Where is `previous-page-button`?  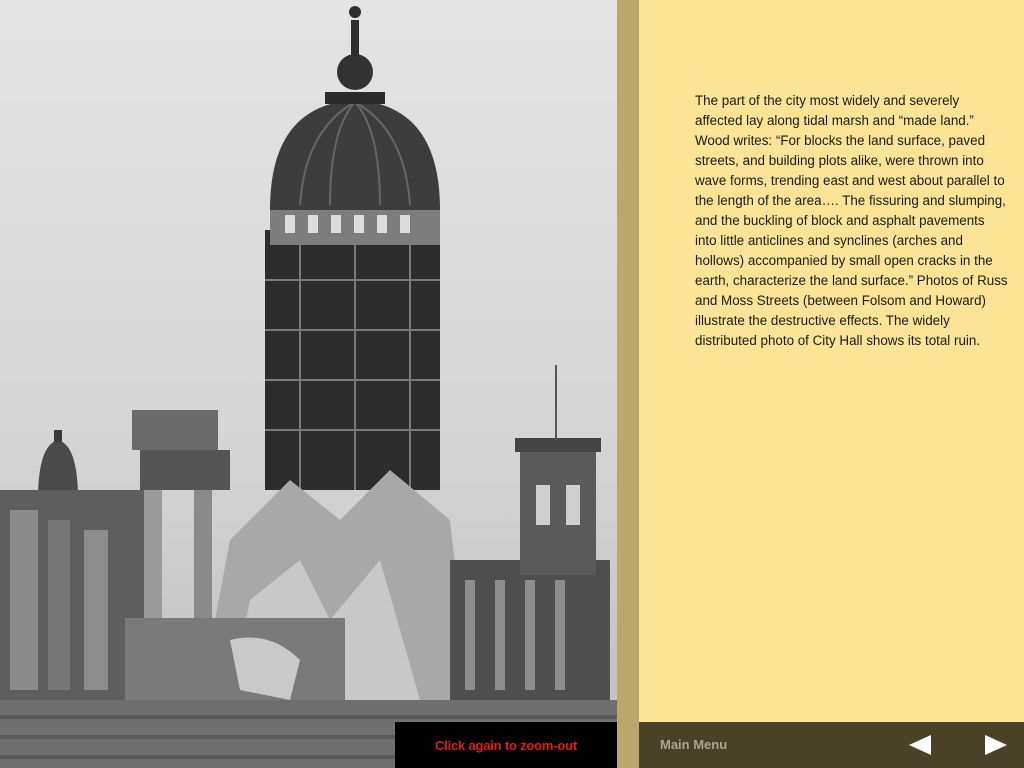
previous-page-button is located at coordinates (920, 745).